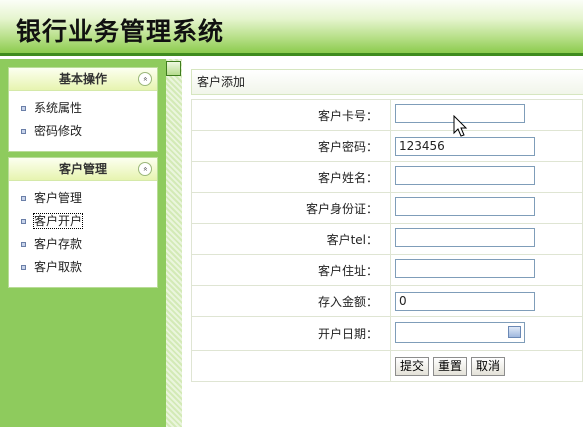 Image resolution: width=583 pixels, height=427 pixels. I want to click on panel-title: 基本操作, so click(82, 79).